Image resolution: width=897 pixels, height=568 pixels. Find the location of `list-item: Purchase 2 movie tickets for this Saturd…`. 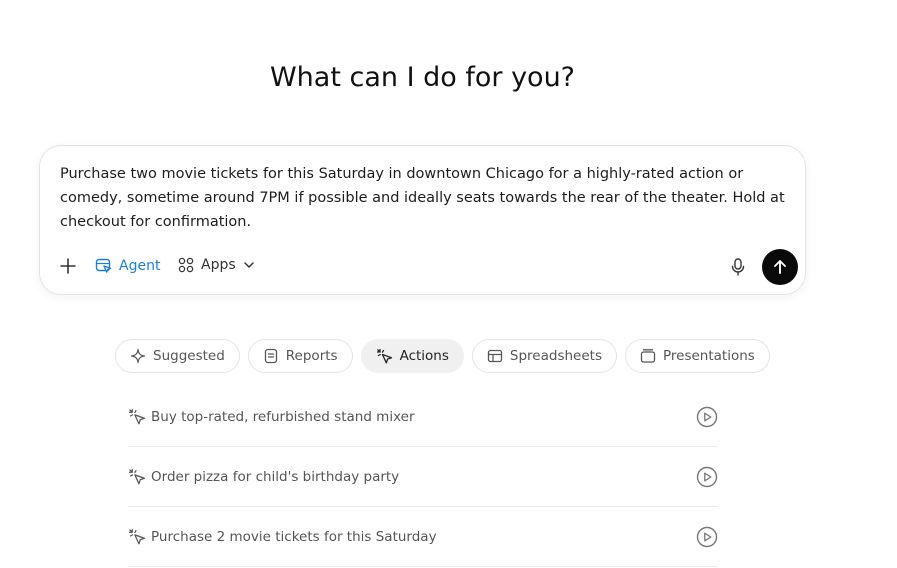

list-item: Purchase 2 movie tickets for this Saturd… is located at coordinates (423, 537).